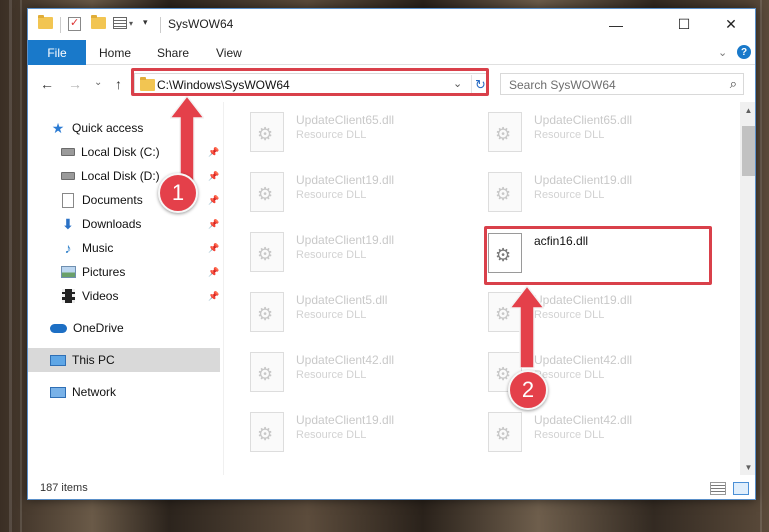 The width and height of the screenshot is (769, 532). Describe the element at coordinates (201, 24) in the screenshot. I see `window-title: SysWOW64` at that location.